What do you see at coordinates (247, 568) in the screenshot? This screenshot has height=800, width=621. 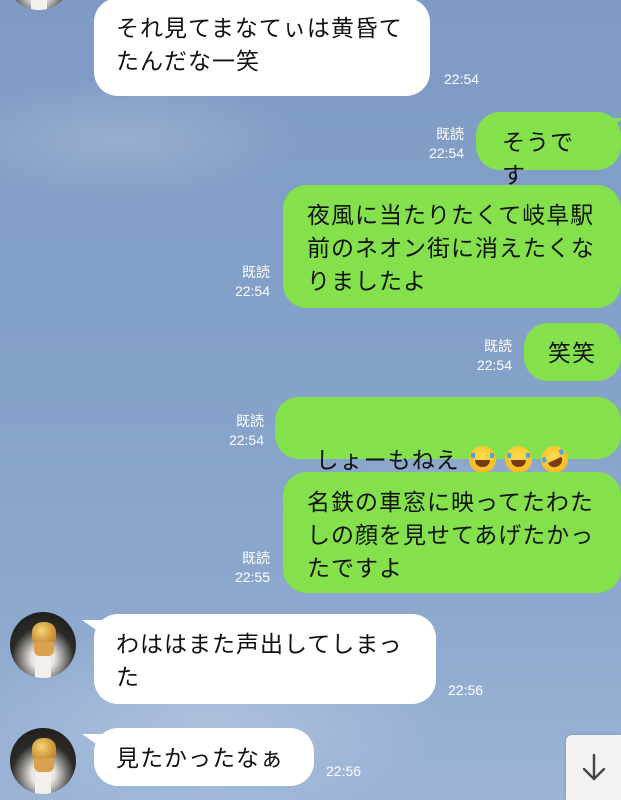 I see `read-receipt-group: 既読 22:55` at bounding box center [247, 568].